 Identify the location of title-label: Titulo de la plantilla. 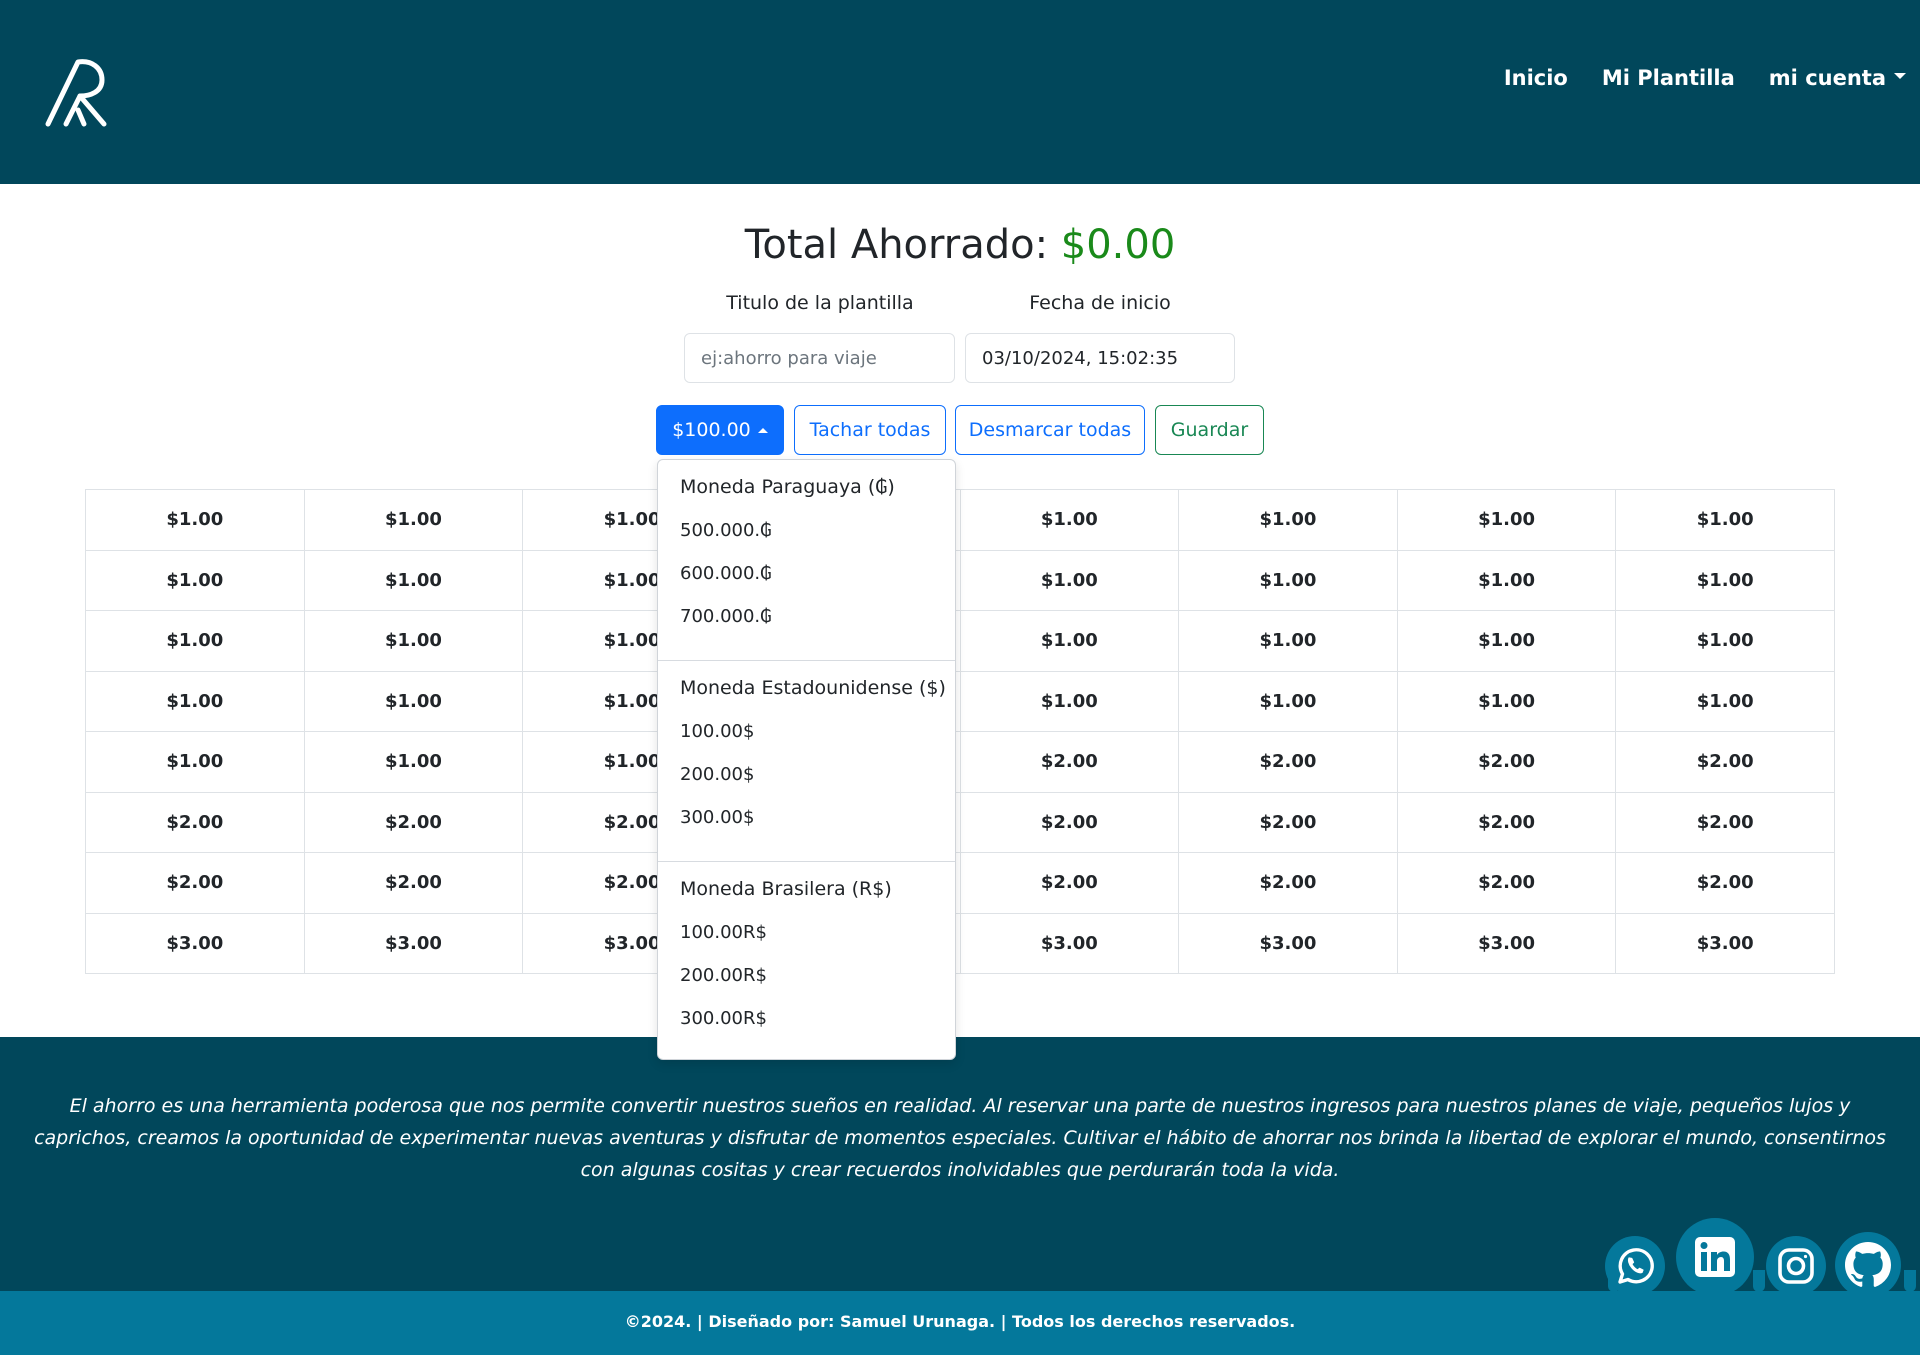
(820, 303).